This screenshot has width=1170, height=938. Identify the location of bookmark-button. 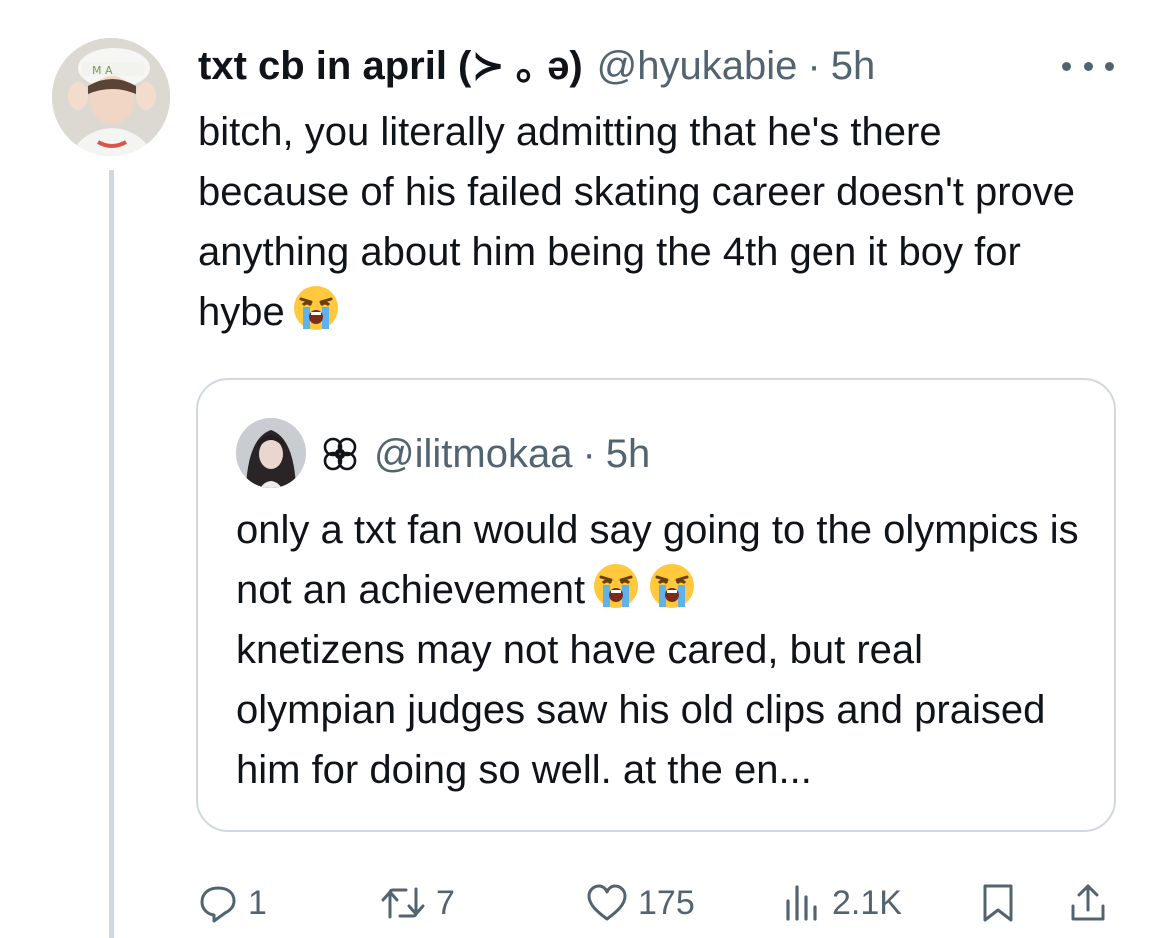
(998, 903).